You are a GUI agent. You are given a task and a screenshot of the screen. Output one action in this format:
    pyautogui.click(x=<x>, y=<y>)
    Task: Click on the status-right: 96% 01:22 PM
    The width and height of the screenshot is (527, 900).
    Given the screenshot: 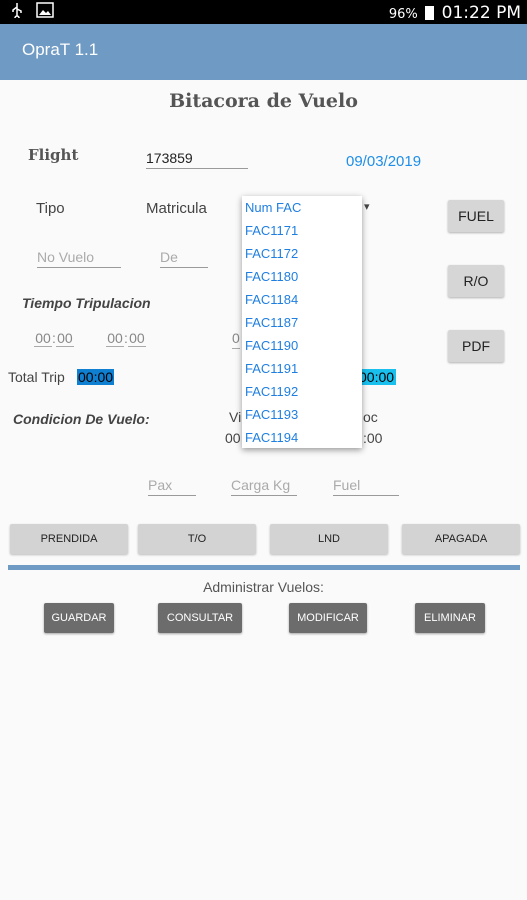 What is the action you would take?
    pyautogui.click(x=455, y=13)
    